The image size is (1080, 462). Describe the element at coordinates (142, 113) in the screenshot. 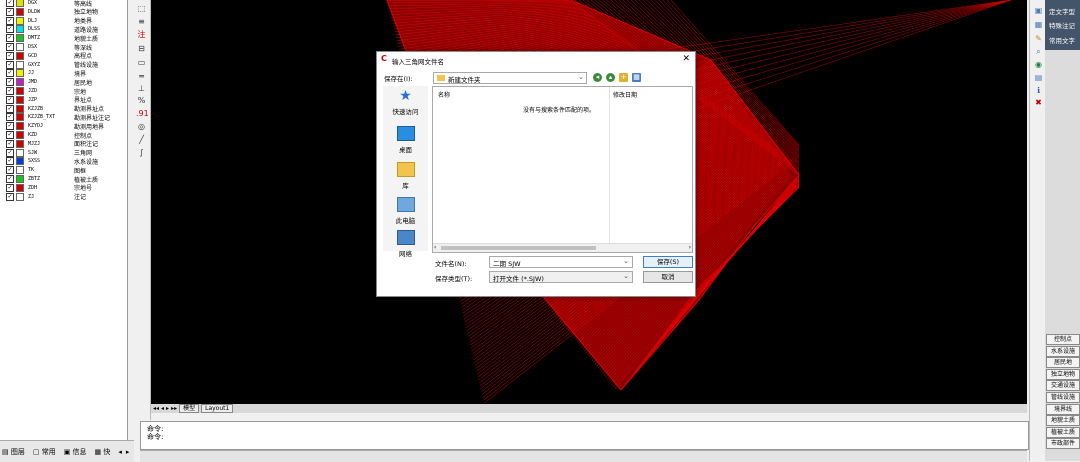

I see `elevation-tool-icon: .91` at that location.